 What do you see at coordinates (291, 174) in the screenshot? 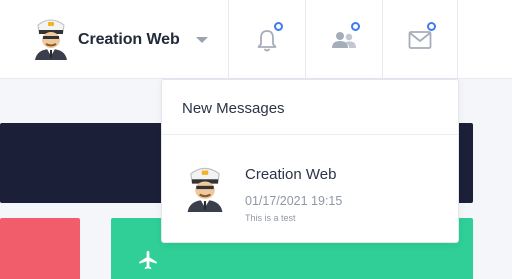
I see `message-sender: Creation Web` at bounding box center [291, 174].